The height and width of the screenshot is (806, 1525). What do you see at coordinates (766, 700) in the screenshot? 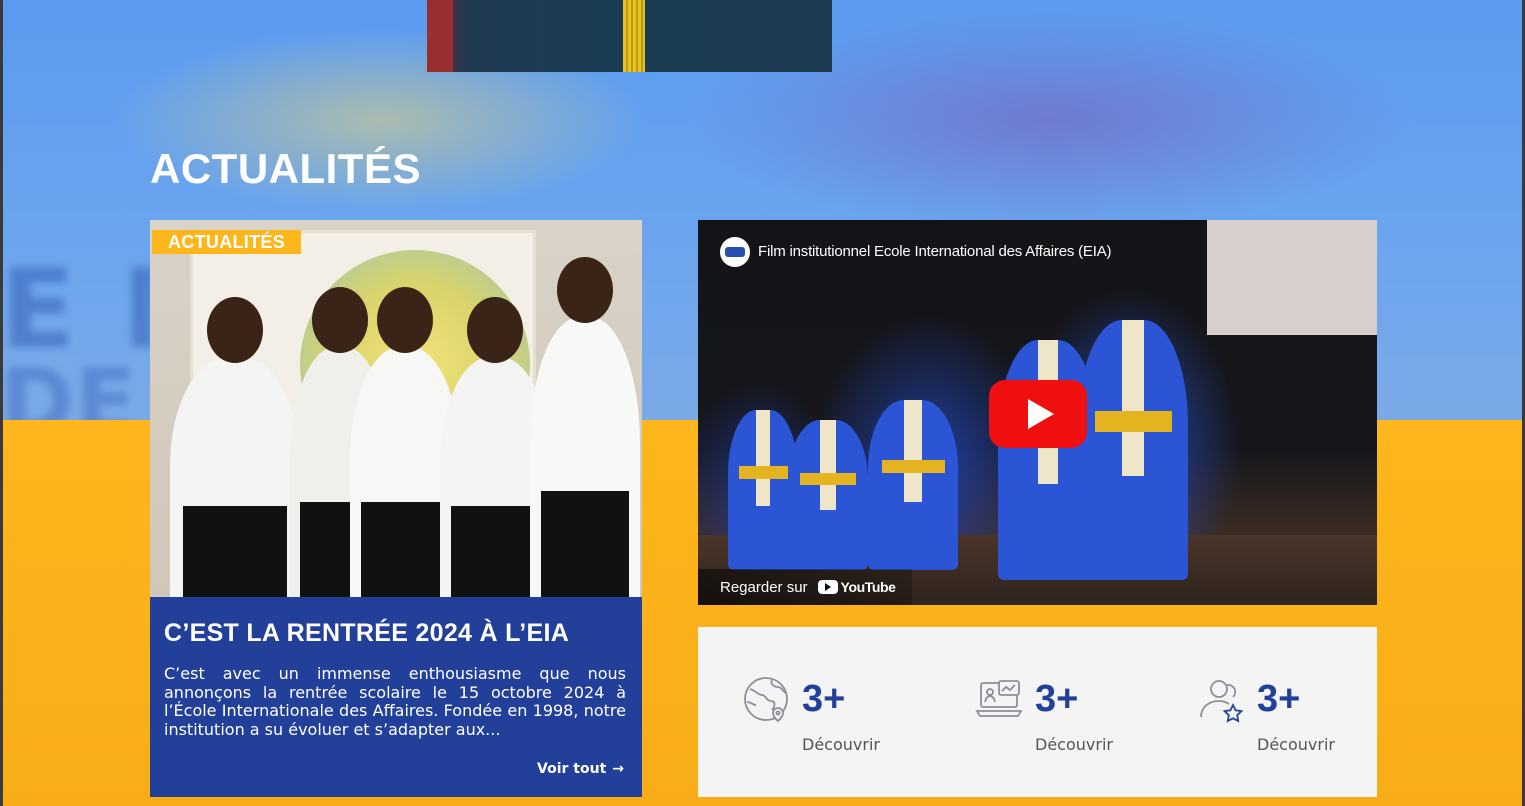
I see `globe-icon` at bounding box center [766, 700].